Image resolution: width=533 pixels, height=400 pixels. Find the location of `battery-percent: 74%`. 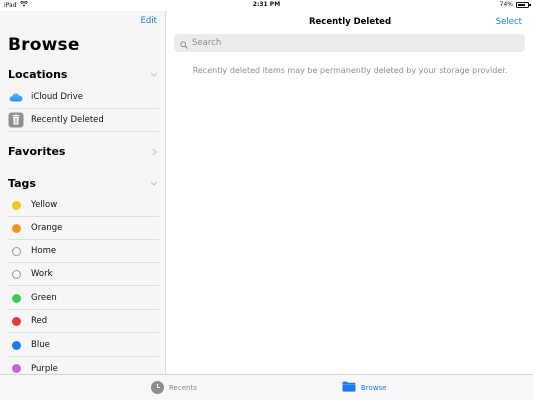

battery-percent: 74% is located at coordinates (506, 4).